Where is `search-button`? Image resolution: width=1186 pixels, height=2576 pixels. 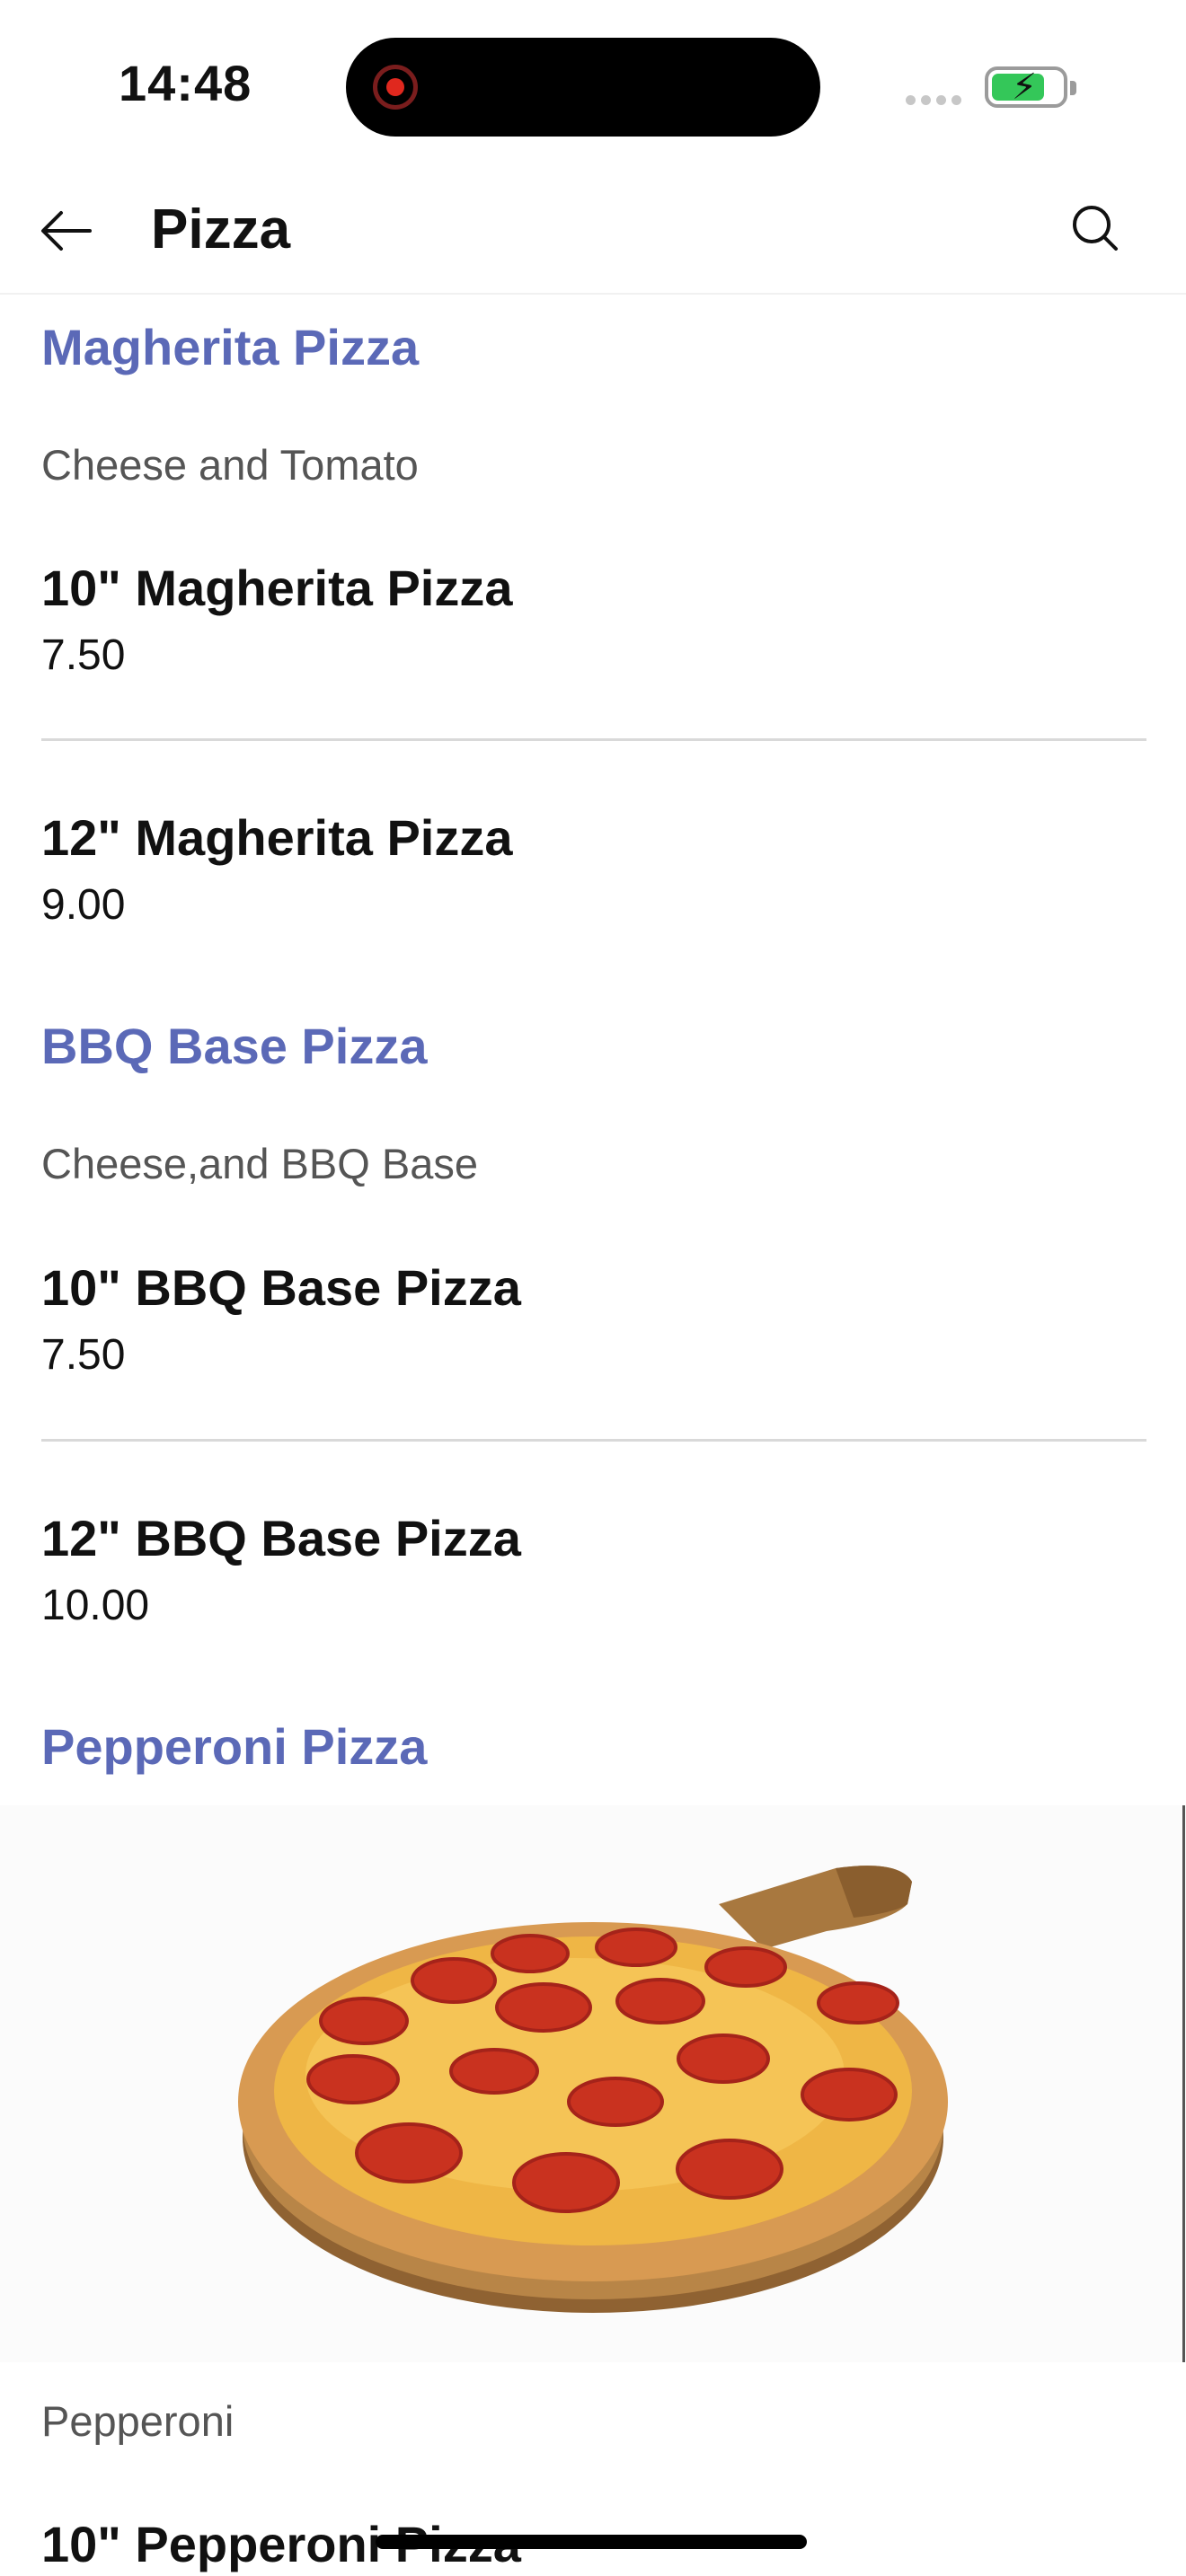
search-button is located at coordinates (1095, 229).